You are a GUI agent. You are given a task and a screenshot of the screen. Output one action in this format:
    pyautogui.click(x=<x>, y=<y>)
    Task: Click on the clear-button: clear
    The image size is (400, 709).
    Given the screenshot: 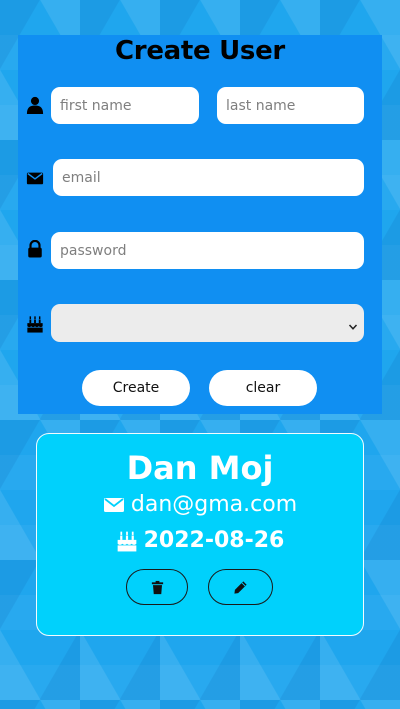 What is the action you would take?
    pyautogui.click(x=263, y=388)
    